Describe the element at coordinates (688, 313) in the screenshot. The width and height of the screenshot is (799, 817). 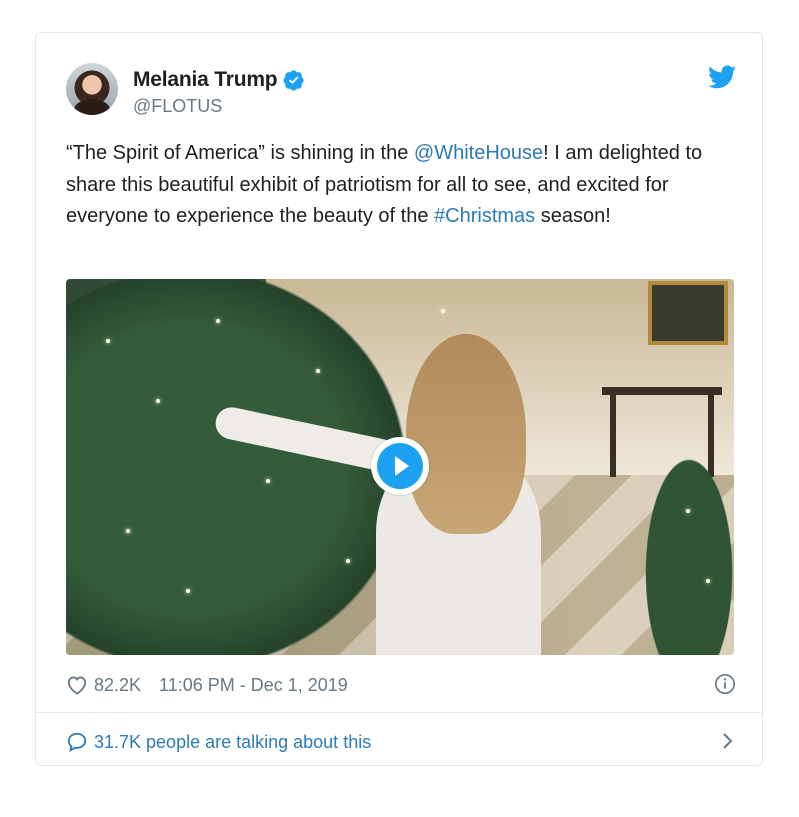
I see `wall-painting` at that location.